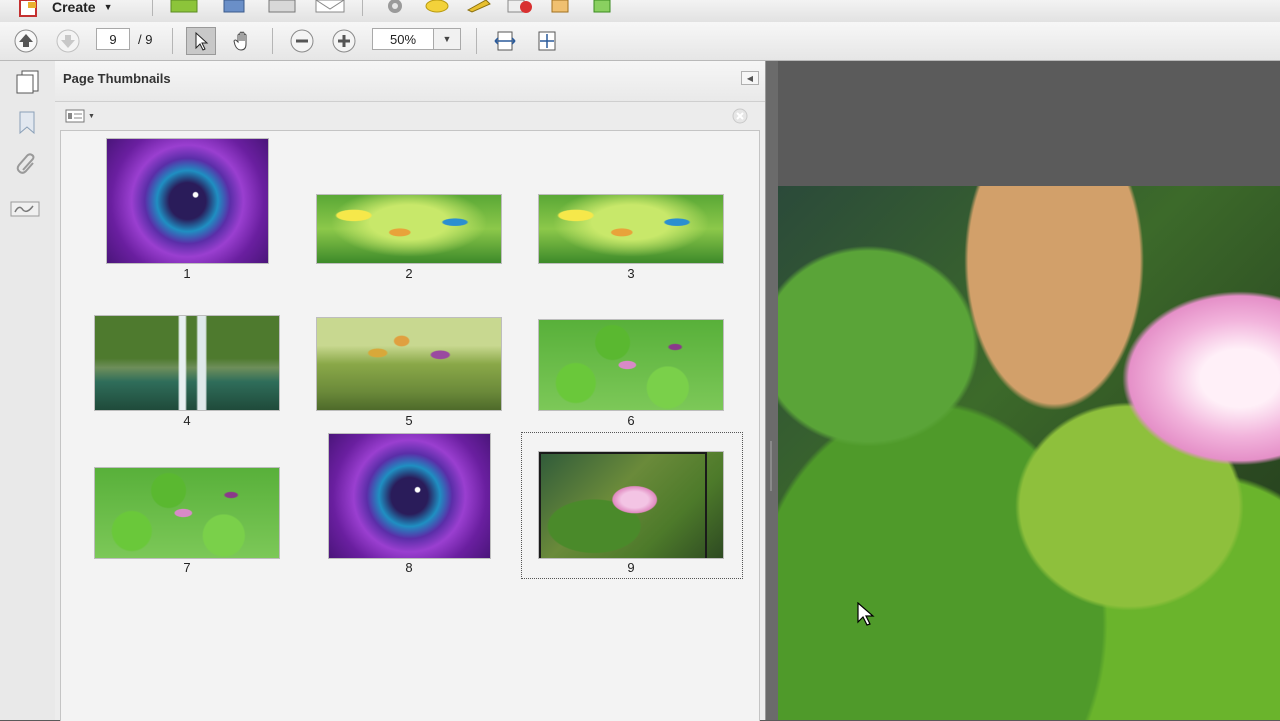  What do you see at coordinates (187, 567) in the screenshot?
I see `page-number-label: 7` at bounding box center [187, 567].